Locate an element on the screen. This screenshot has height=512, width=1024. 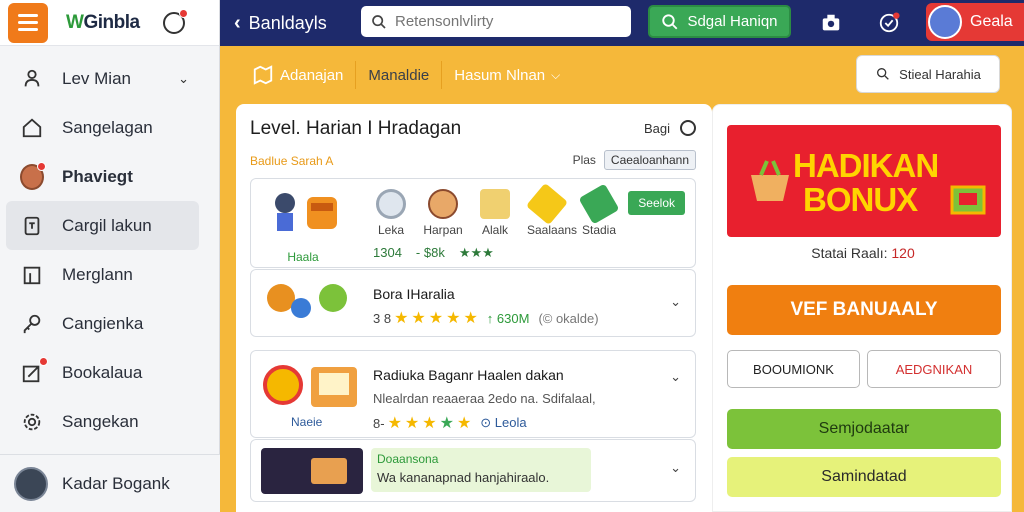
hamburger-menu-button is located at coordinates (28, 22).